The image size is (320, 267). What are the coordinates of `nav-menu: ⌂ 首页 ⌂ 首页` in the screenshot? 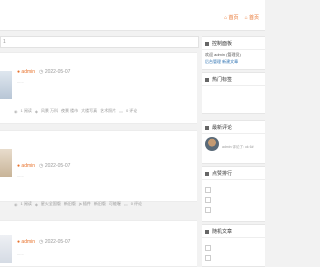 It's located at (241, 17).